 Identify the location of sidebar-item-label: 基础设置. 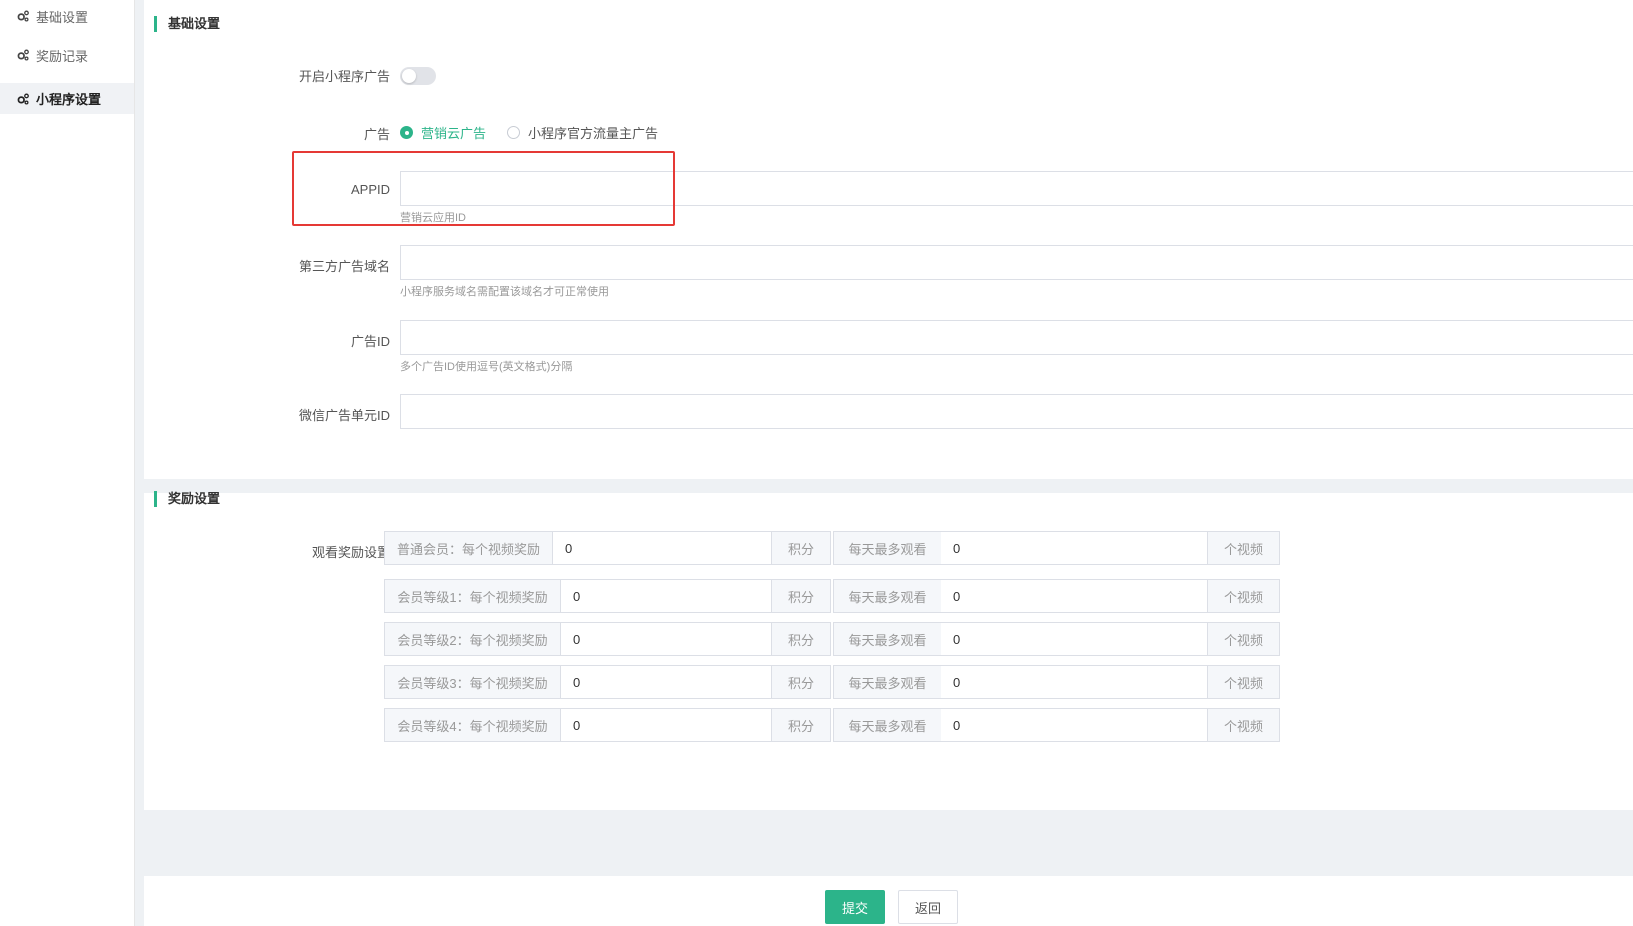
(62, 17).